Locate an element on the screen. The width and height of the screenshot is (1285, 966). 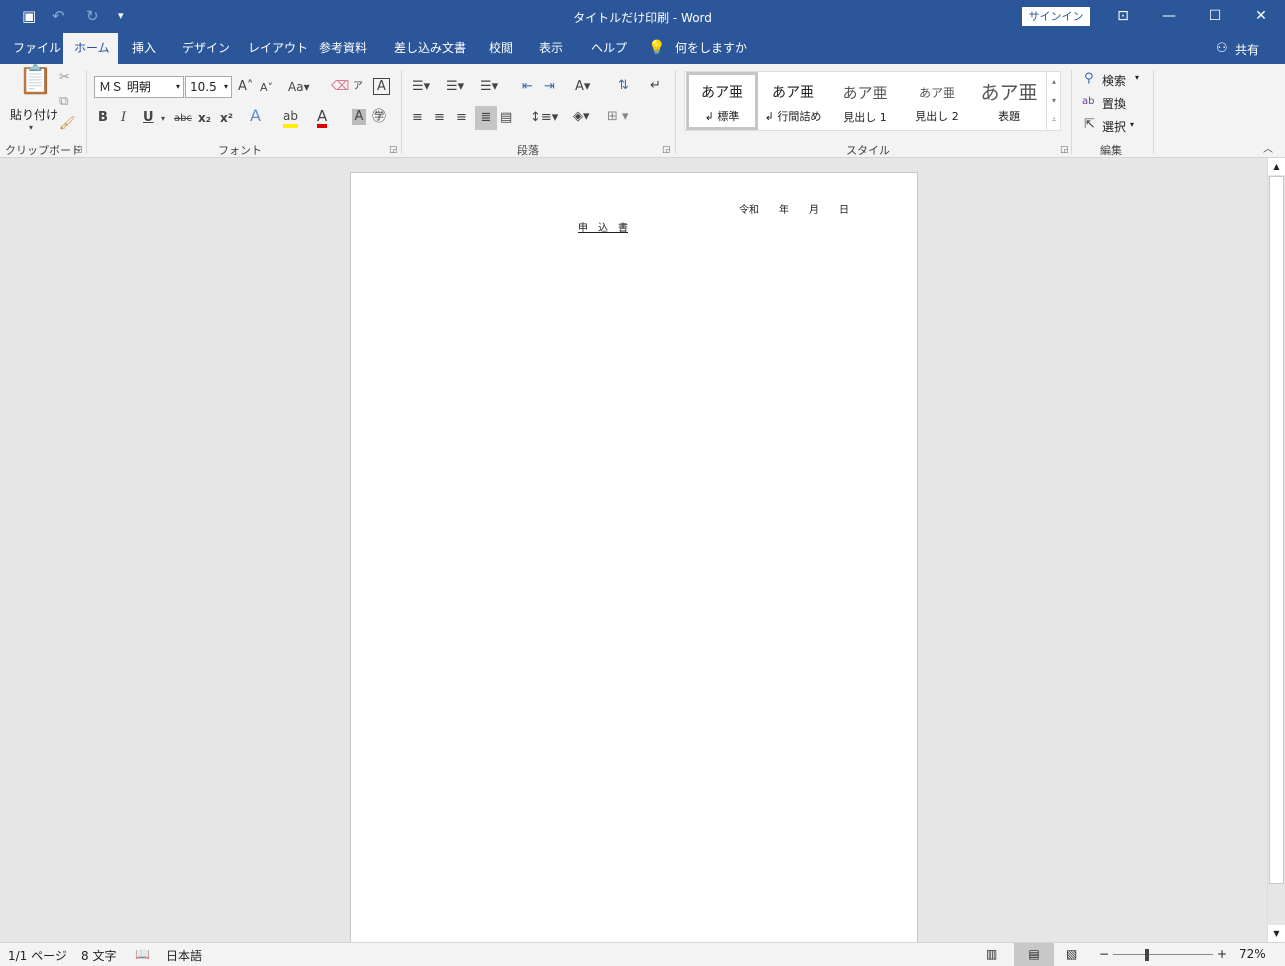
style-title: あア亜 表題 is located at coordinates (1009, 101).